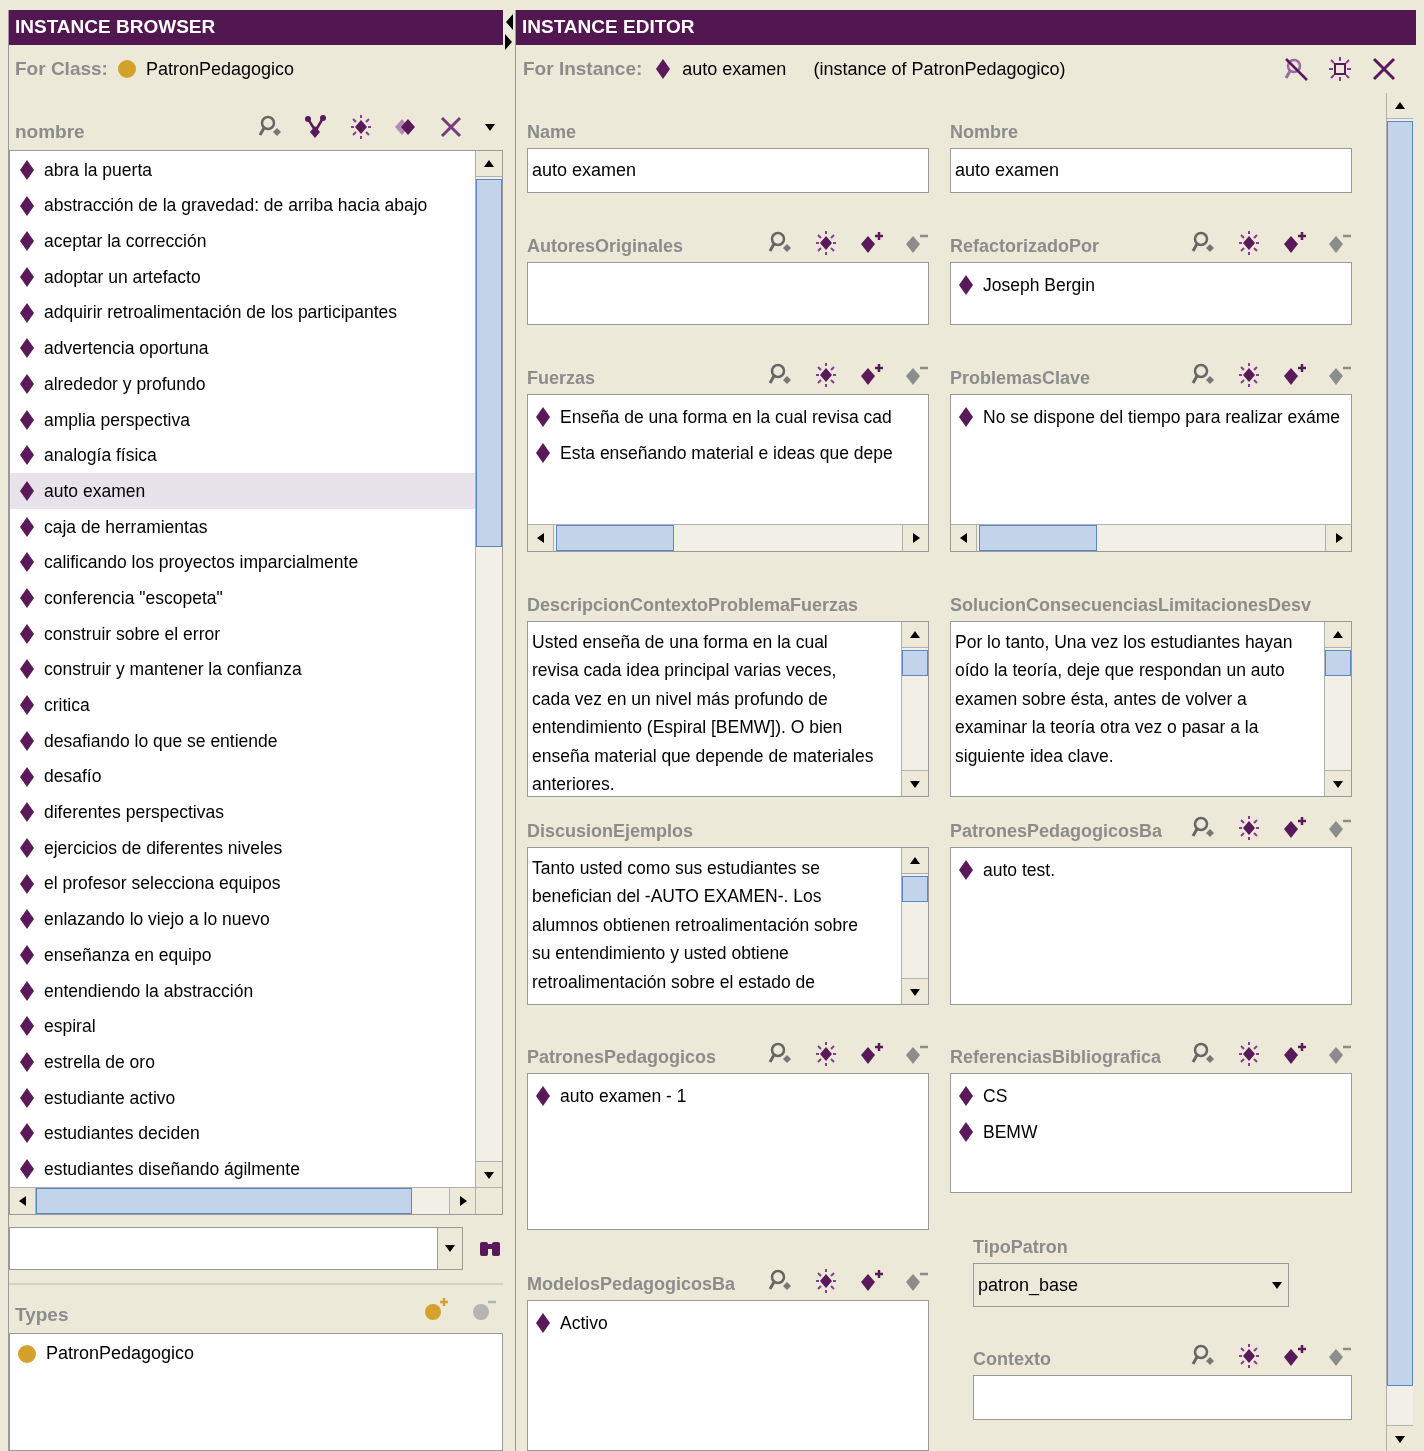 The width and height of the screenshot is (1424, 1451). I want to click on instance-item: diferentes perspectivas, so click(242, 812).